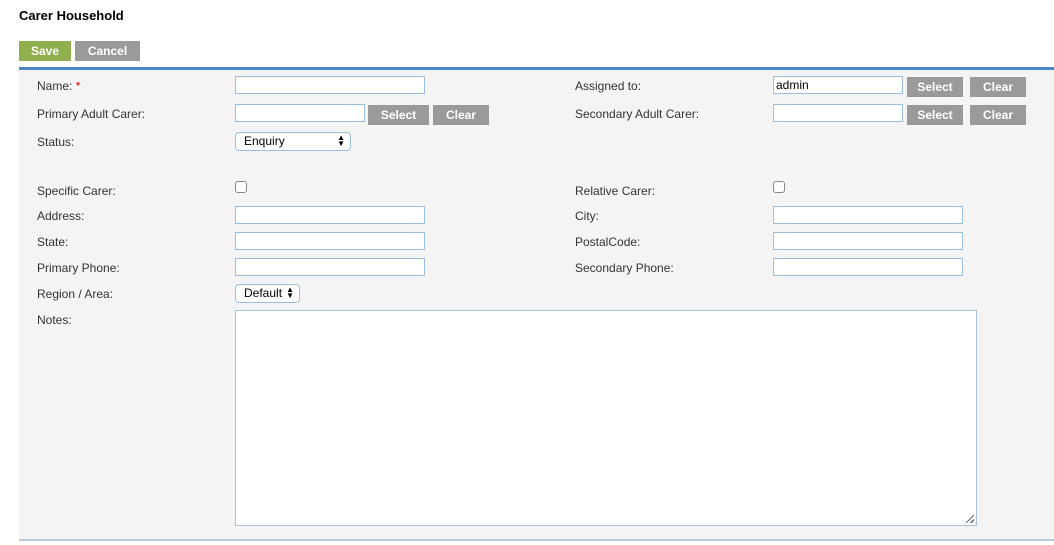 The image size is (1054, 545). What do you see at coordinates (76, 191) in the screenshot?
I see `specific-carer-label: Specific Carer:` at bounding box center [76, 191].